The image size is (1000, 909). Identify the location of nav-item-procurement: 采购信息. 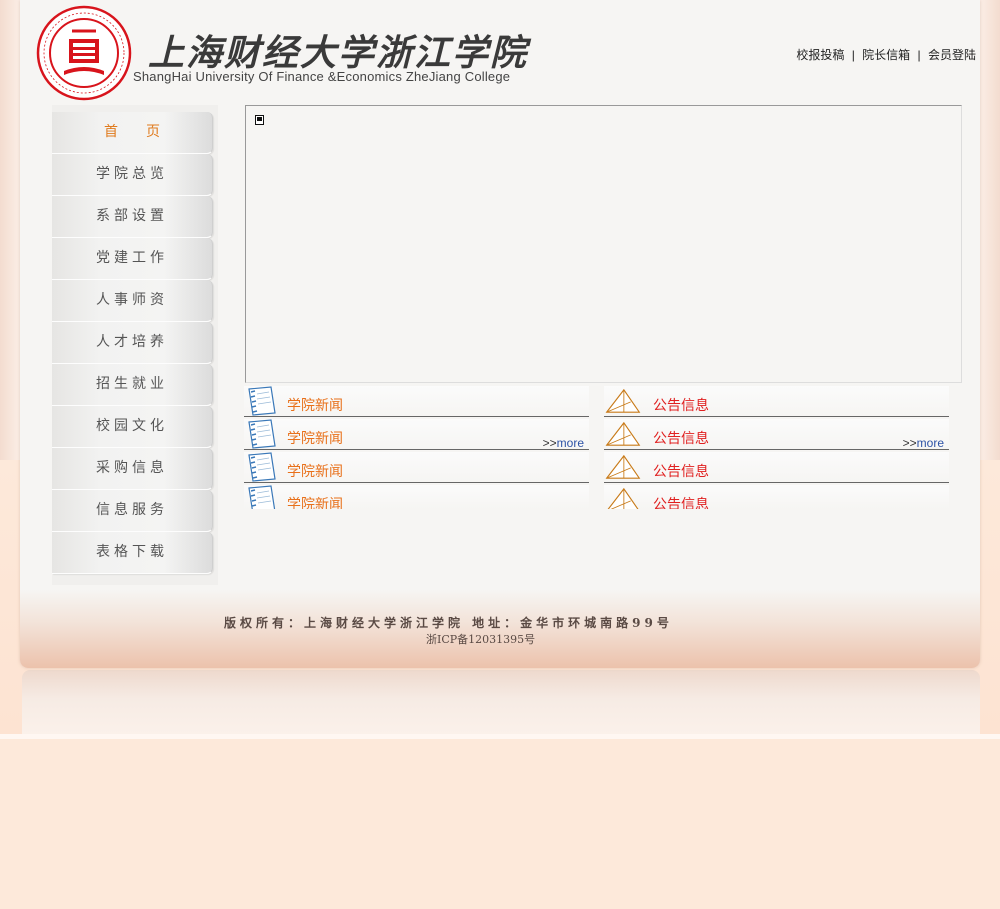
(132, 469).